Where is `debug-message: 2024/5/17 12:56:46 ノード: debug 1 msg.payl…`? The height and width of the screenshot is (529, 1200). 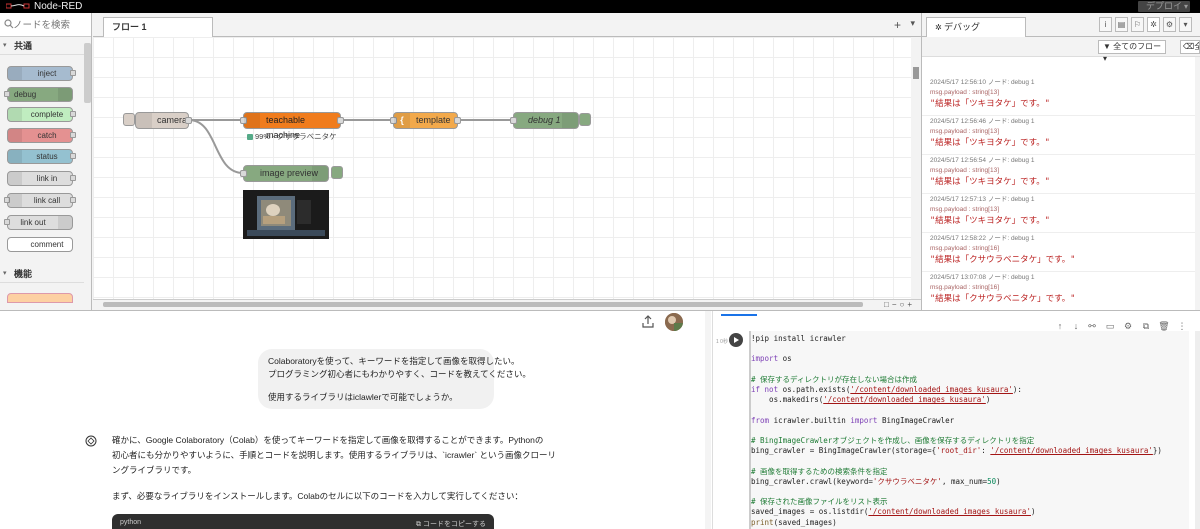 debug-message: 2024/5/17 12:56:46 ノード: debug 1 msg.payl… is located at coordinates (1061, 135).